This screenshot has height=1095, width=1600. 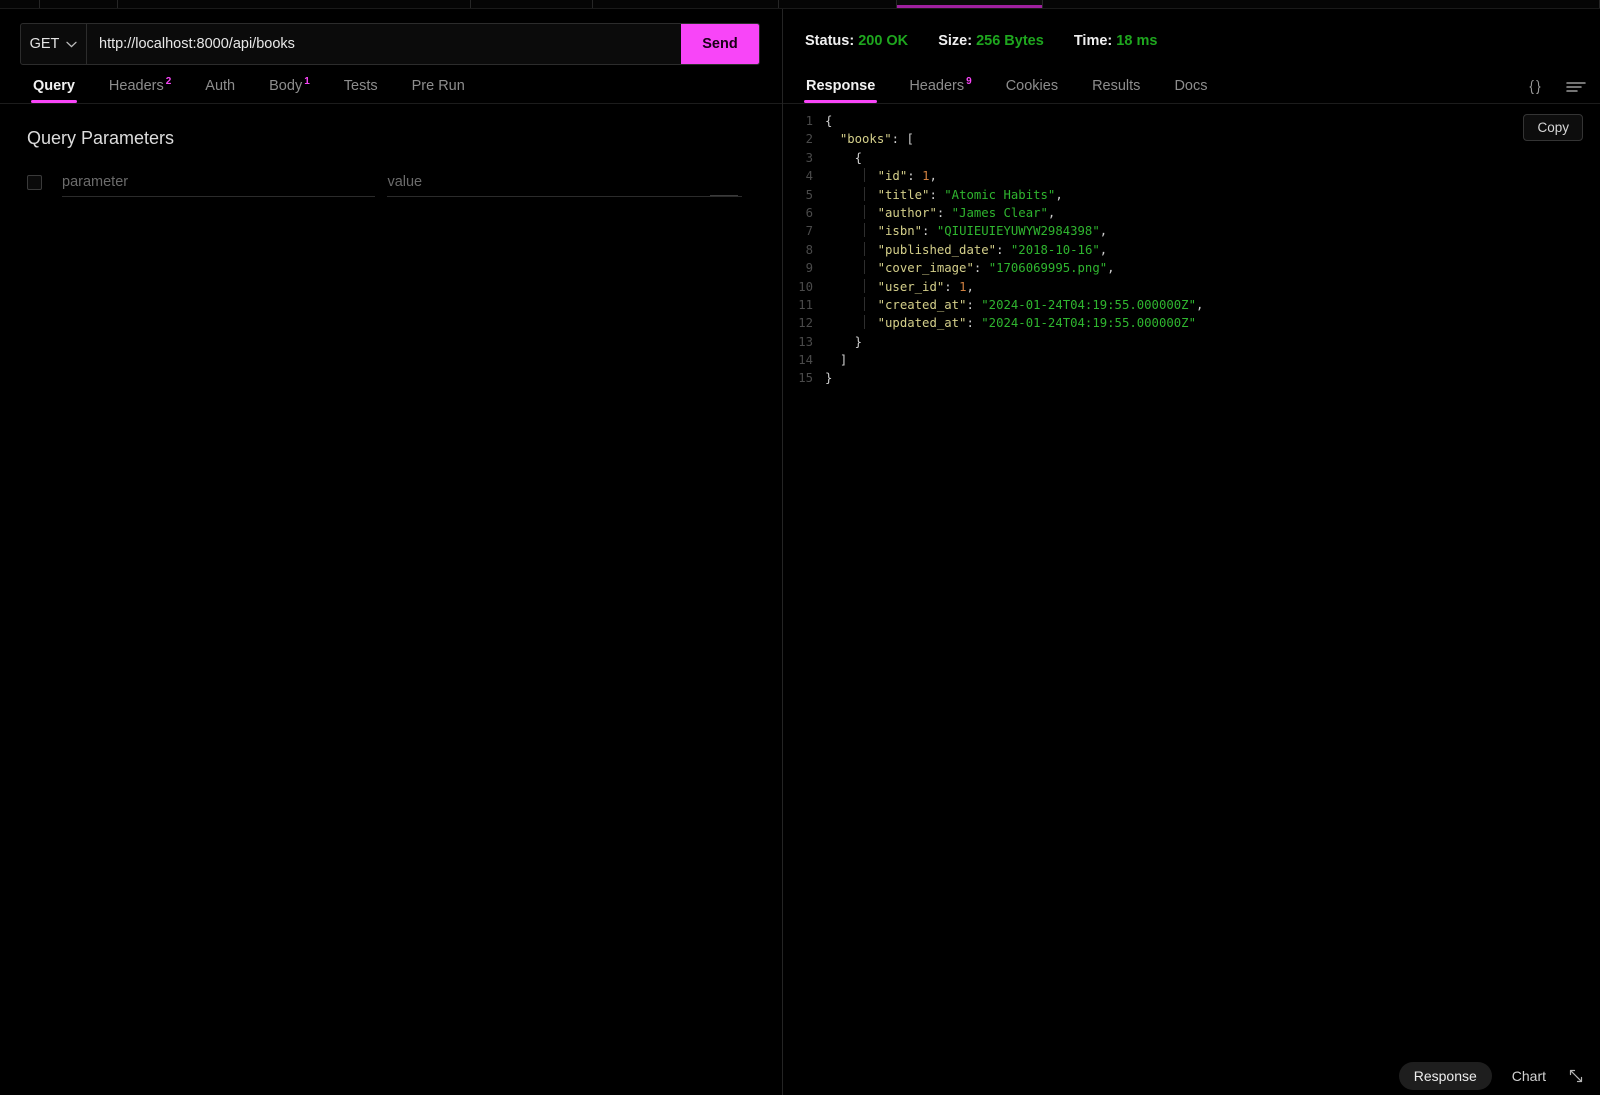 I want to click on code-line: 15}, so click(x=1191, y=378).